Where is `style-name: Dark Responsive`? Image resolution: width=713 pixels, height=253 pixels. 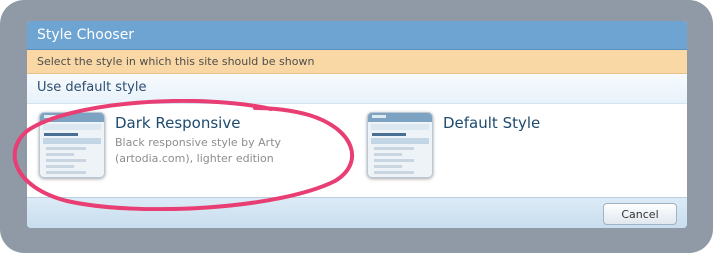 style-name: Dark Responsive is located at coordinates (178, 123).